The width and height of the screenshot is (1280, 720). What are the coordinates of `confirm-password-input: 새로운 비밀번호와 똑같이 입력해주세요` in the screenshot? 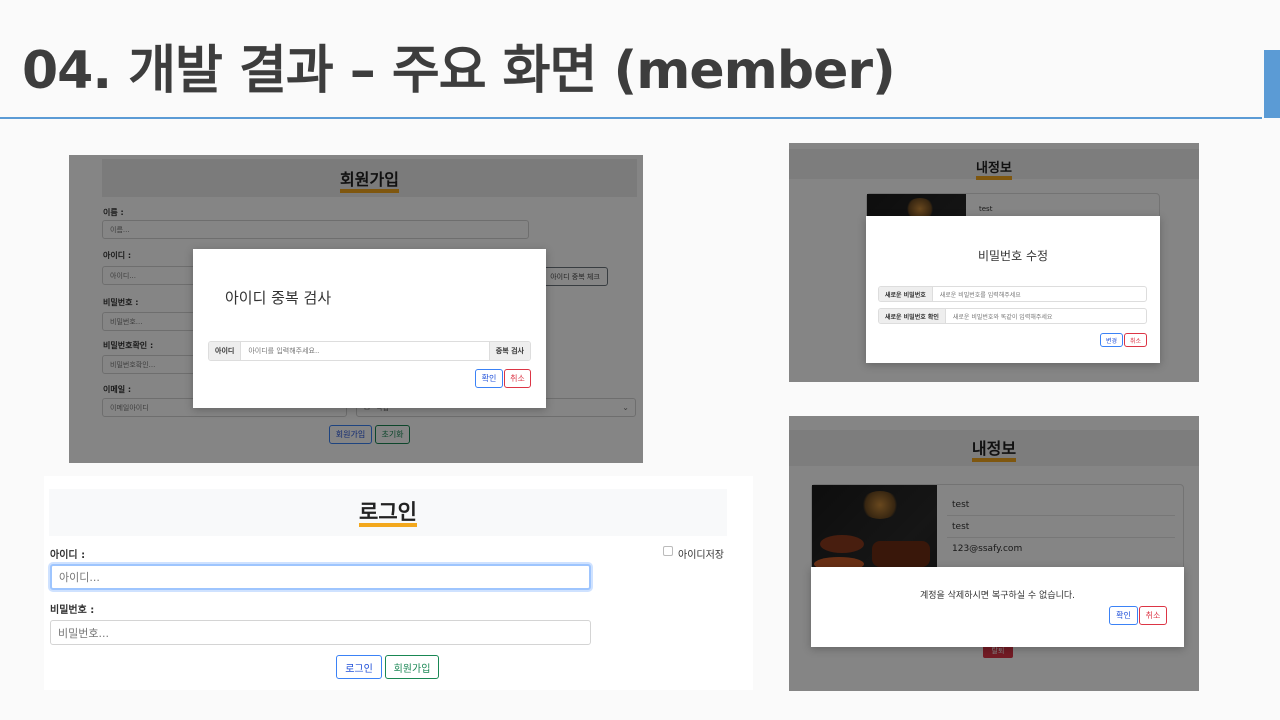 It's located at (1046, 316).